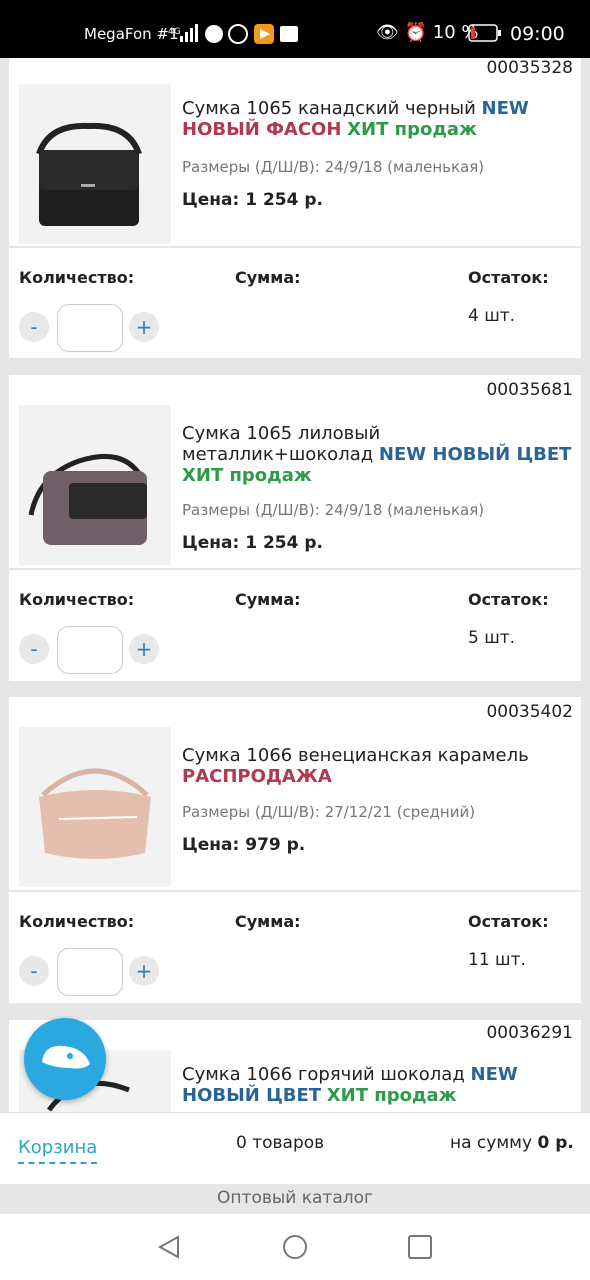 The height and width of the screenshot is (1280, 590). What do you see at coordinates (169, 1247) in the screenshot?
I see `back-icon` at bounding box center [169, 1247].